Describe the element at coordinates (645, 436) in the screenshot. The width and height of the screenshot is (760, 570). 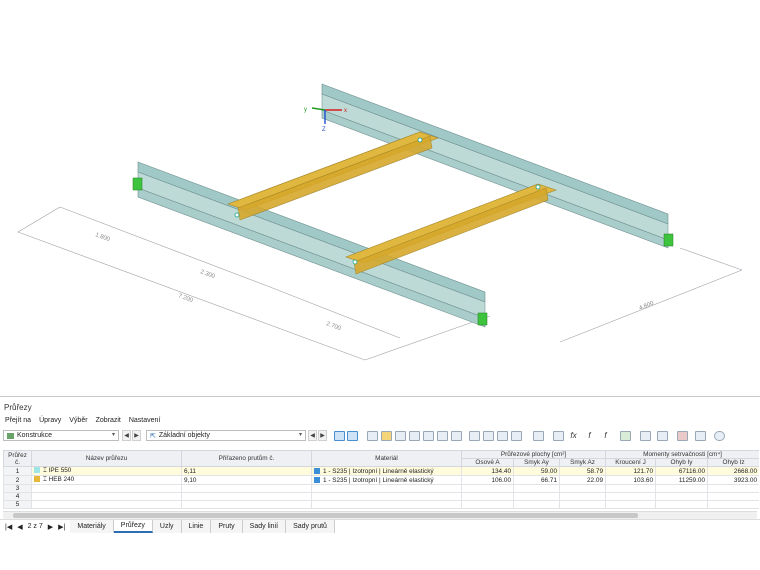
I see `print-icon` at that location.